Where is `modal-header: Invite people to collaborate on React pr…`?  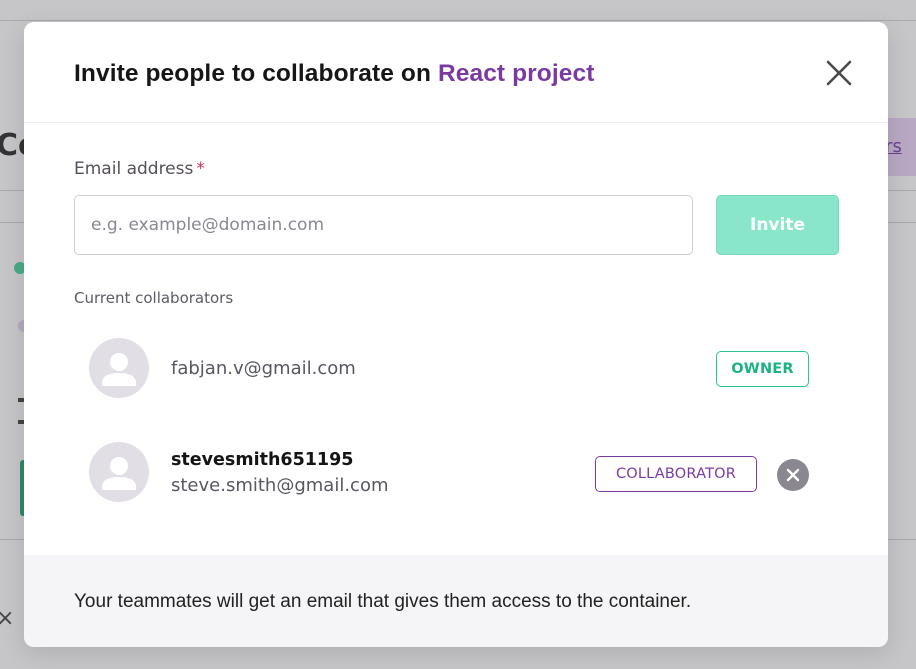 modal-header: Invite people to collaborate on React pr… is located at coordinates (456, 72).